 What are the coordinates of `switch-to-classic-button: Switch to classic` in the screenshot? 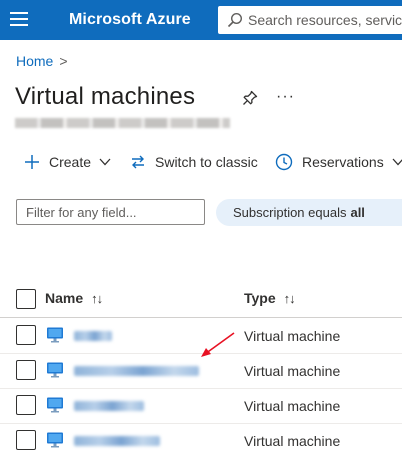 It's located at (194, 162).